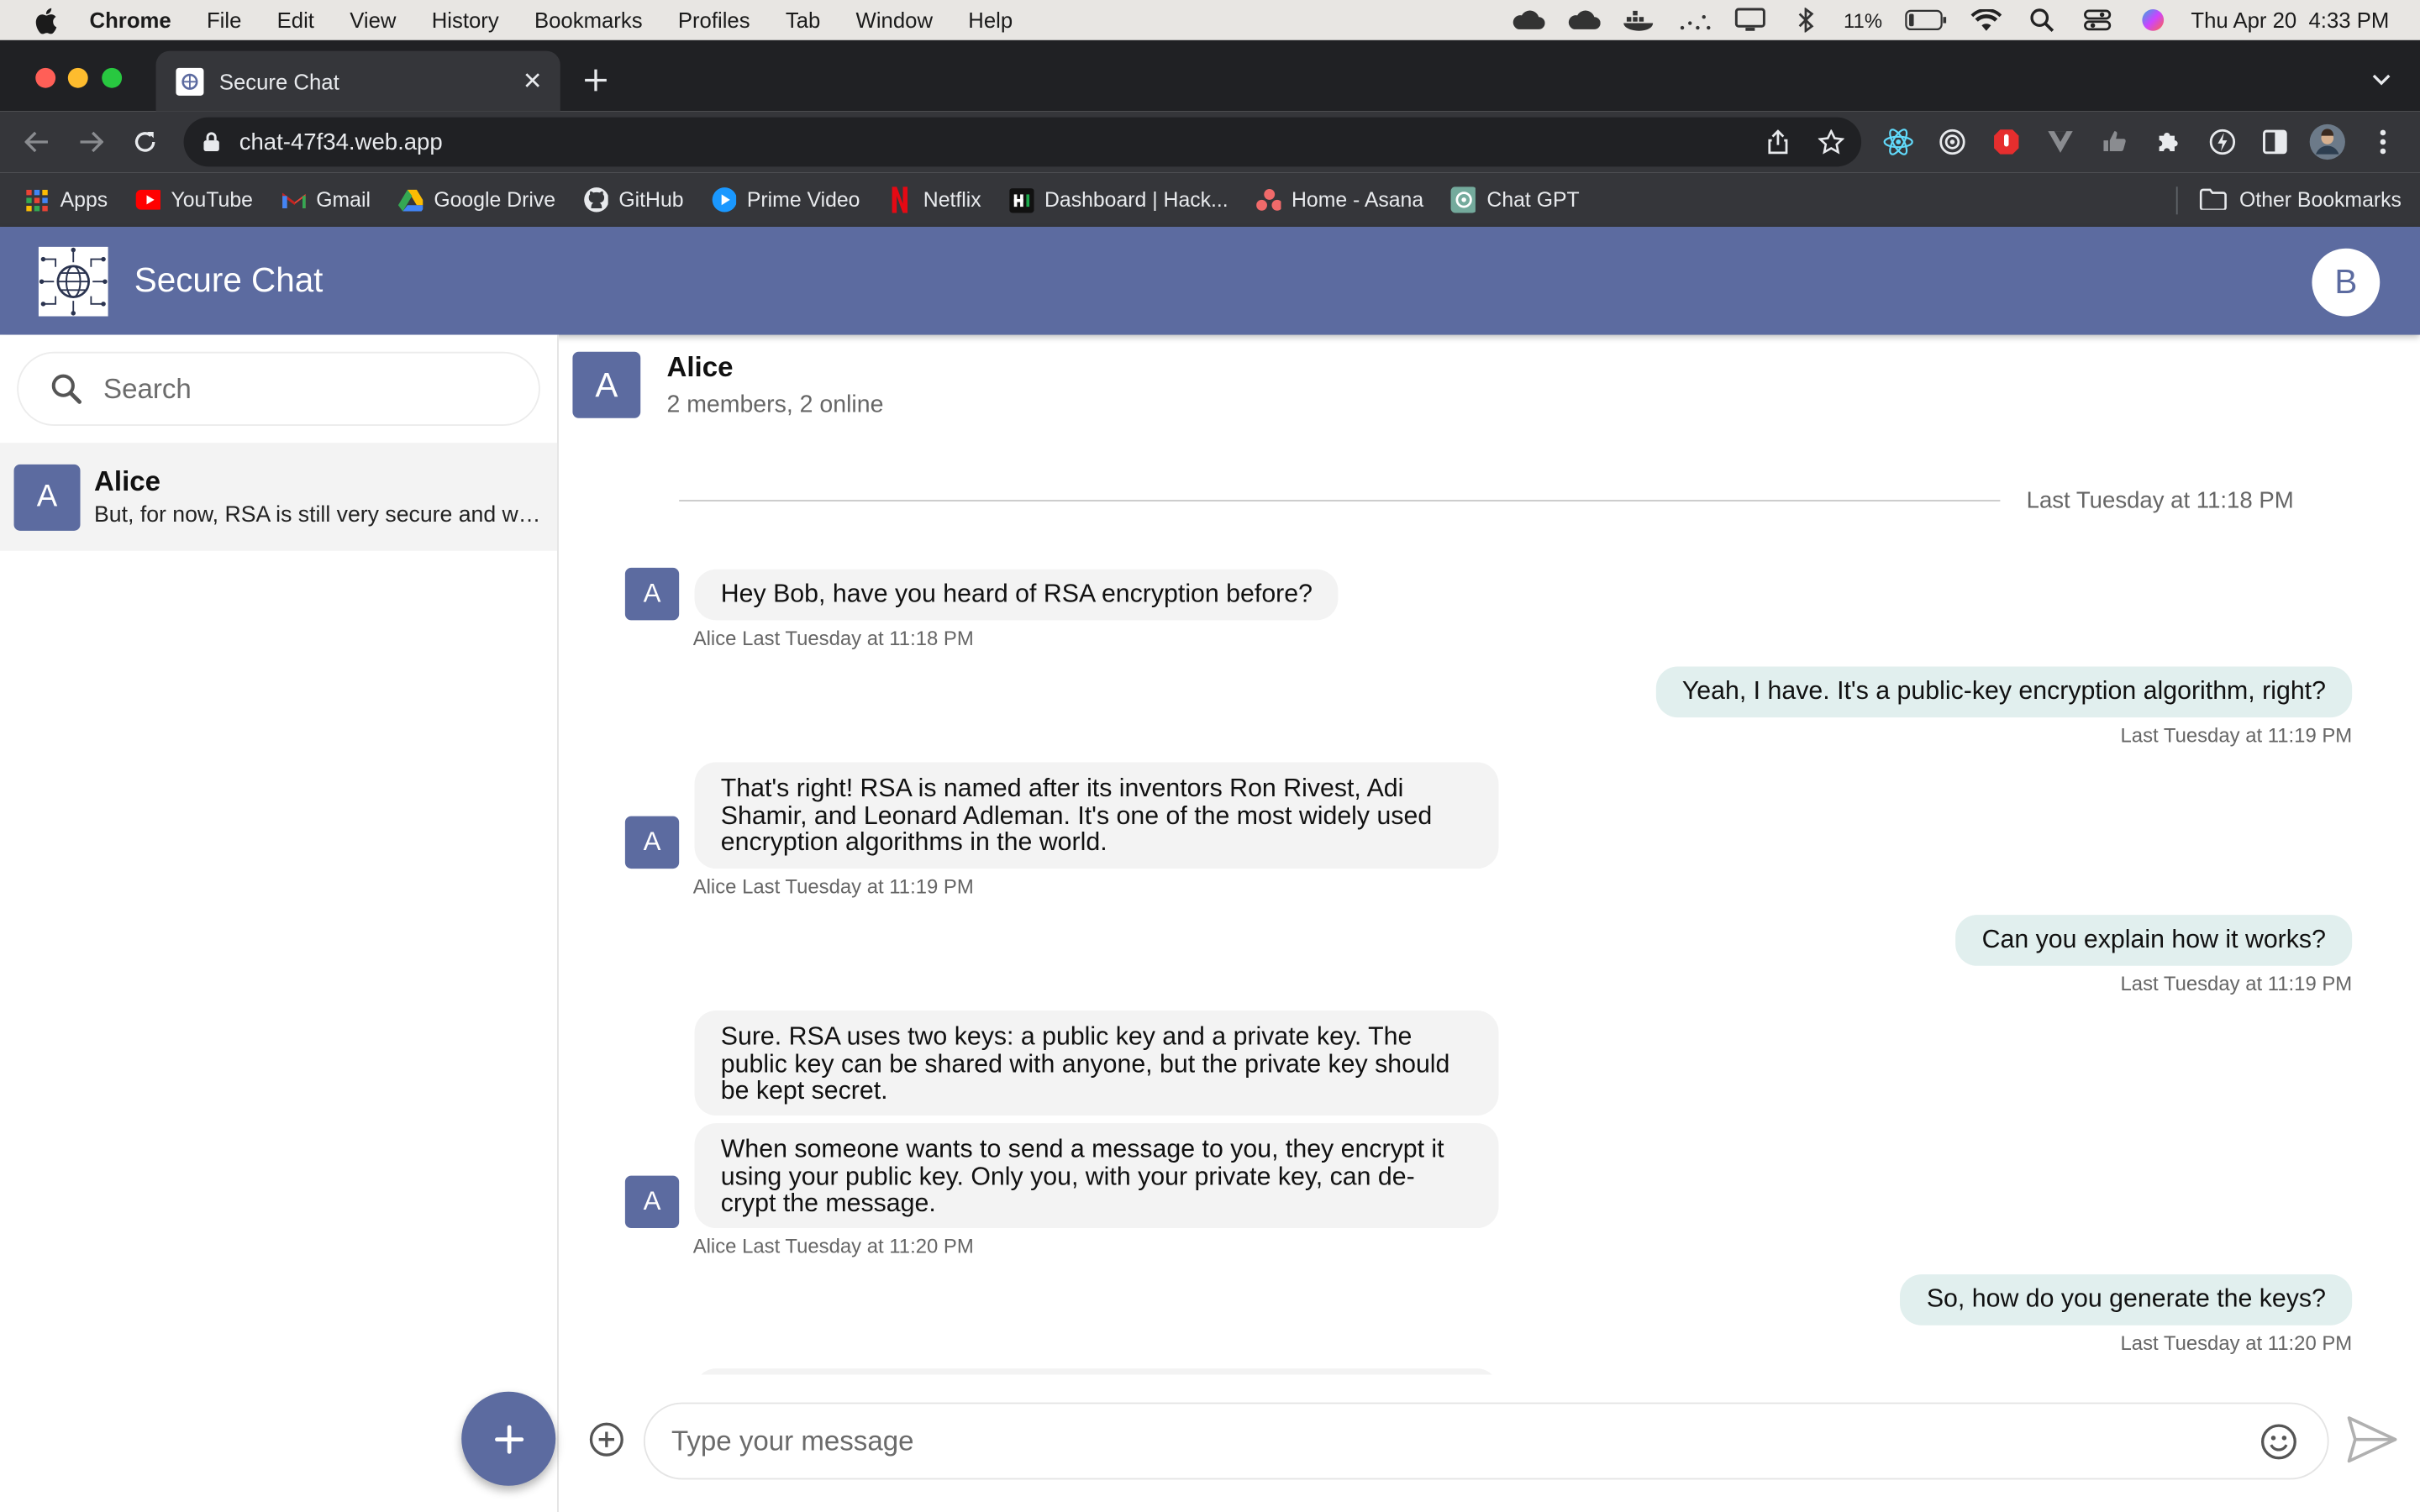  Describe the element at coordinates (130, 20) in the screenshot. I see `menu-app-name: Chrome` at that location.